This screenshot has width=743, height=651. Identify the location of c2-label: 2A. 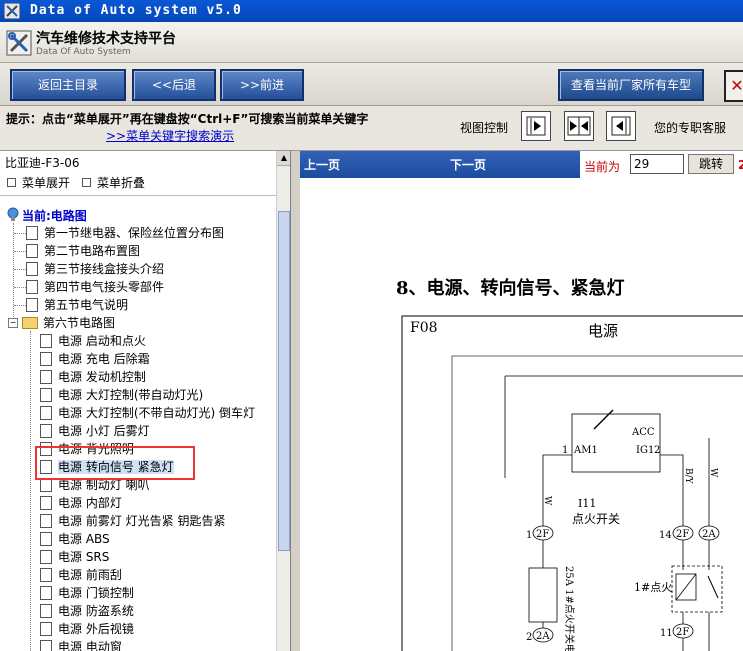
(543, 636).